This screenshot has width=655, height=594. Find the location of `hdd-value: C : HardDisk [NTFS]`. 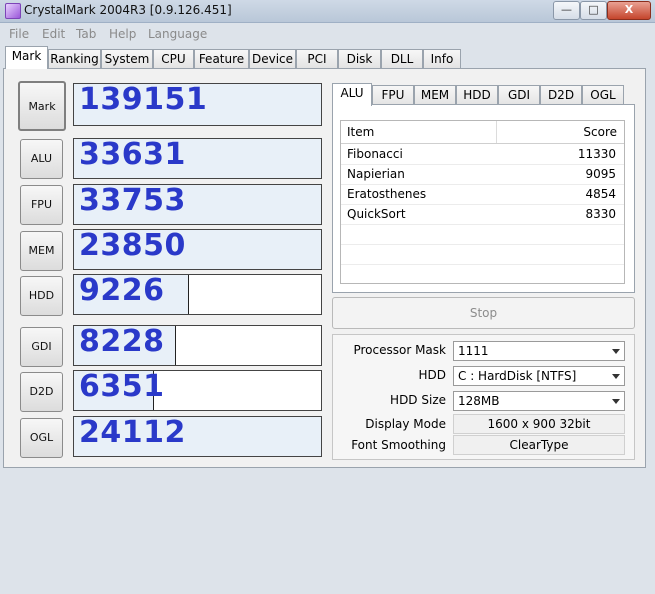

hdd-value: C : HardDisk [NTFS] is located at coordinates (517, 376).